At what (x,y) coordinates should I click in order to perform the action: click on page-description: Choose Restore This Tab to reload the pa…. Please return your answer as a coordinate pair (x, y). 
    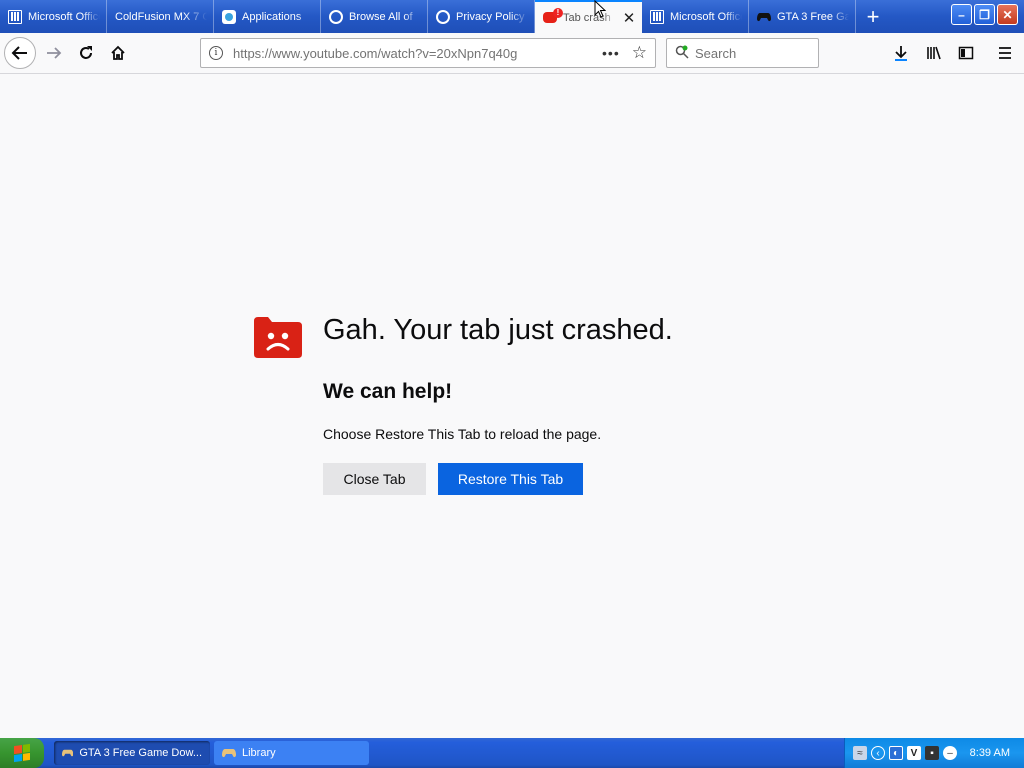
    Looking at the image, I should click on (462, 434).